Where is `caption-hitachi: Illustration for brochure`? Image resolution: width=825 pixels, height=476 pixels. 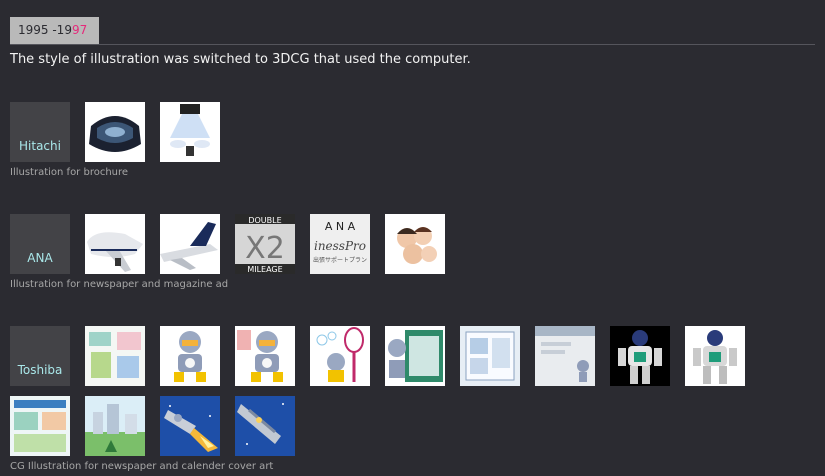 caption-hitachi: Illustration for brochure is located at coordinates (69, 172).